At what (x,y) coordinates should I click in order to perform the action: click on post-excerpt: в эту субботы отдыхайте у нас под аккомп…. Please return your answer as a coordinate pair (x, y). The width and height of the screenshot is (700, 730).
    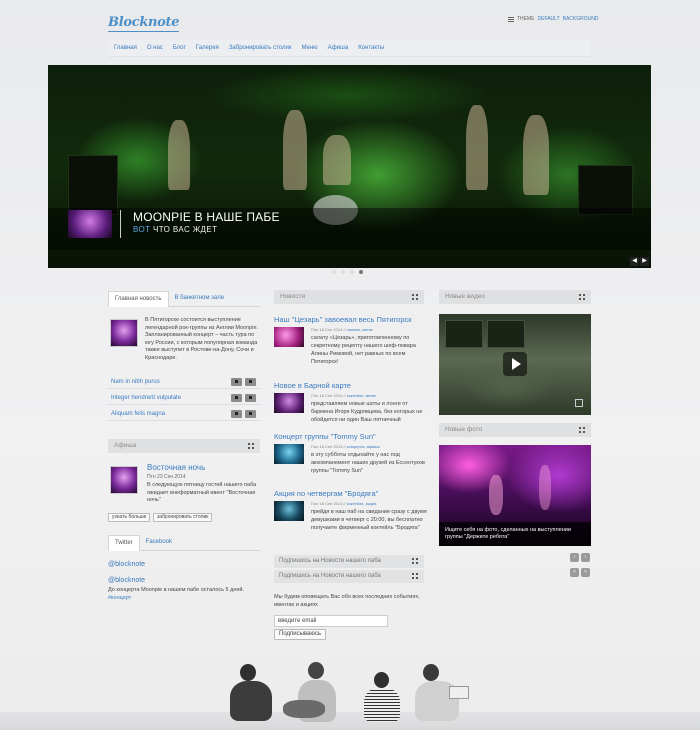
    Looking at the image, I should click on (371, 463).